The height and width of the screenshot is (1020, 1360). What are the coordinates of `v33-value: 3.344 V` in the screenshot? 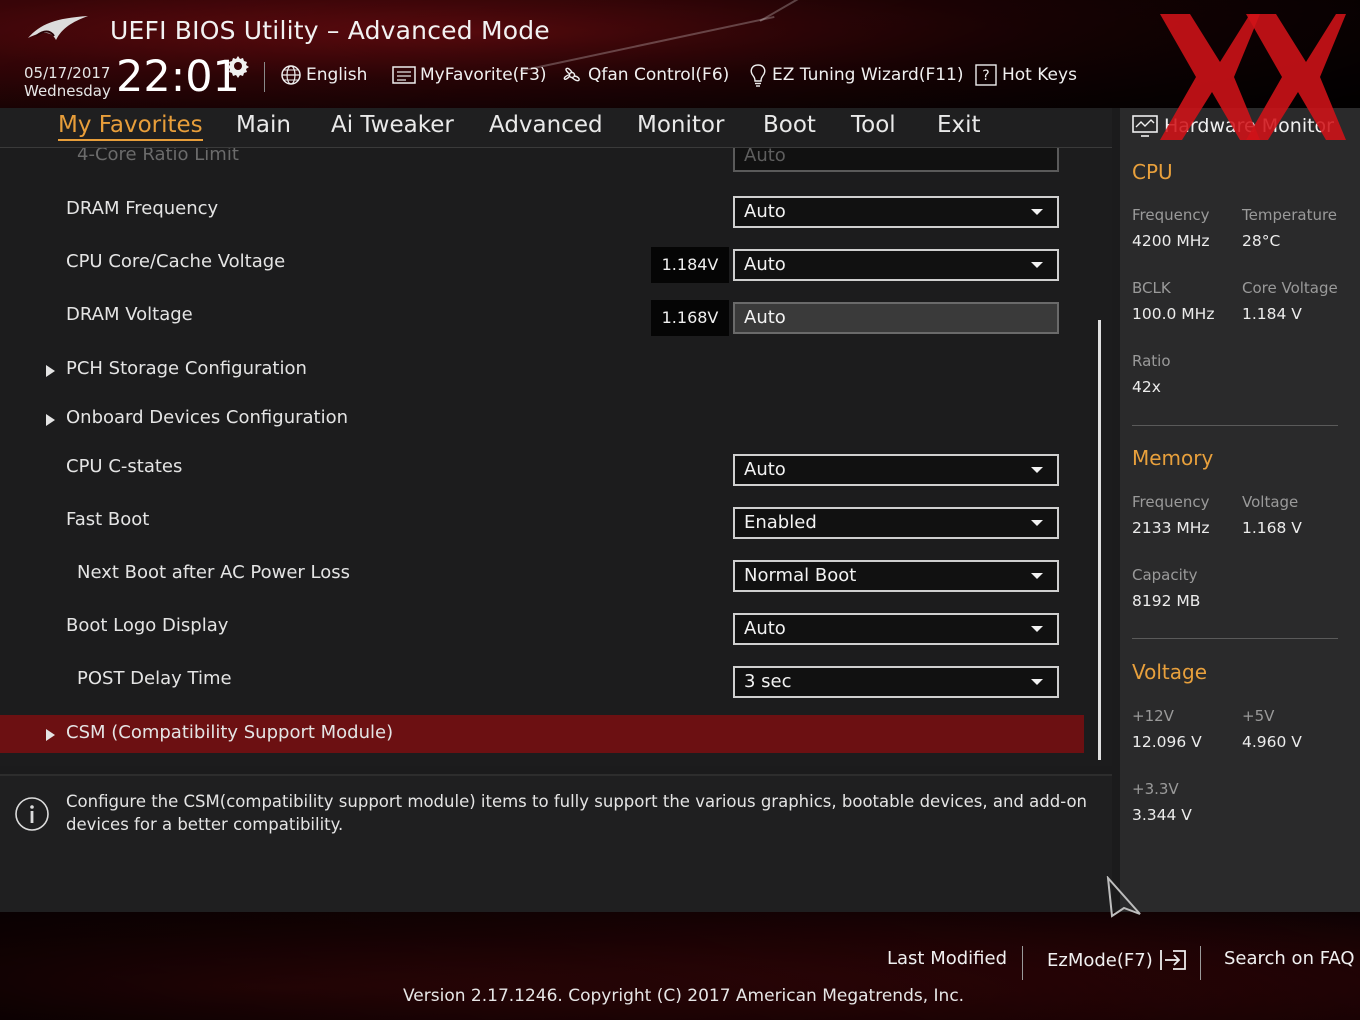 It's located at (1162, 815).